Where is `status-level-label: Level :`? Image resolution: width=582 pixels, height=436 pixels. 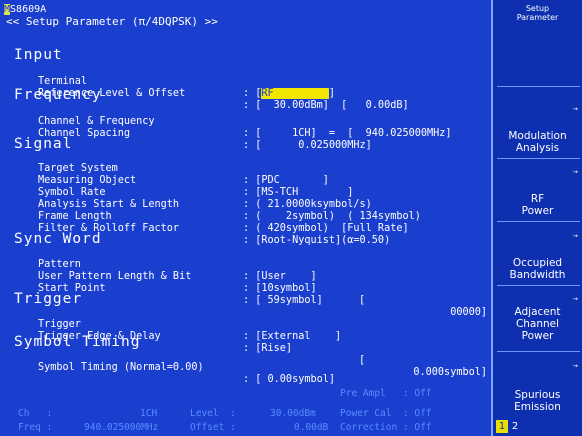
status-level-label: Level : is located at coordinates (213, 413).